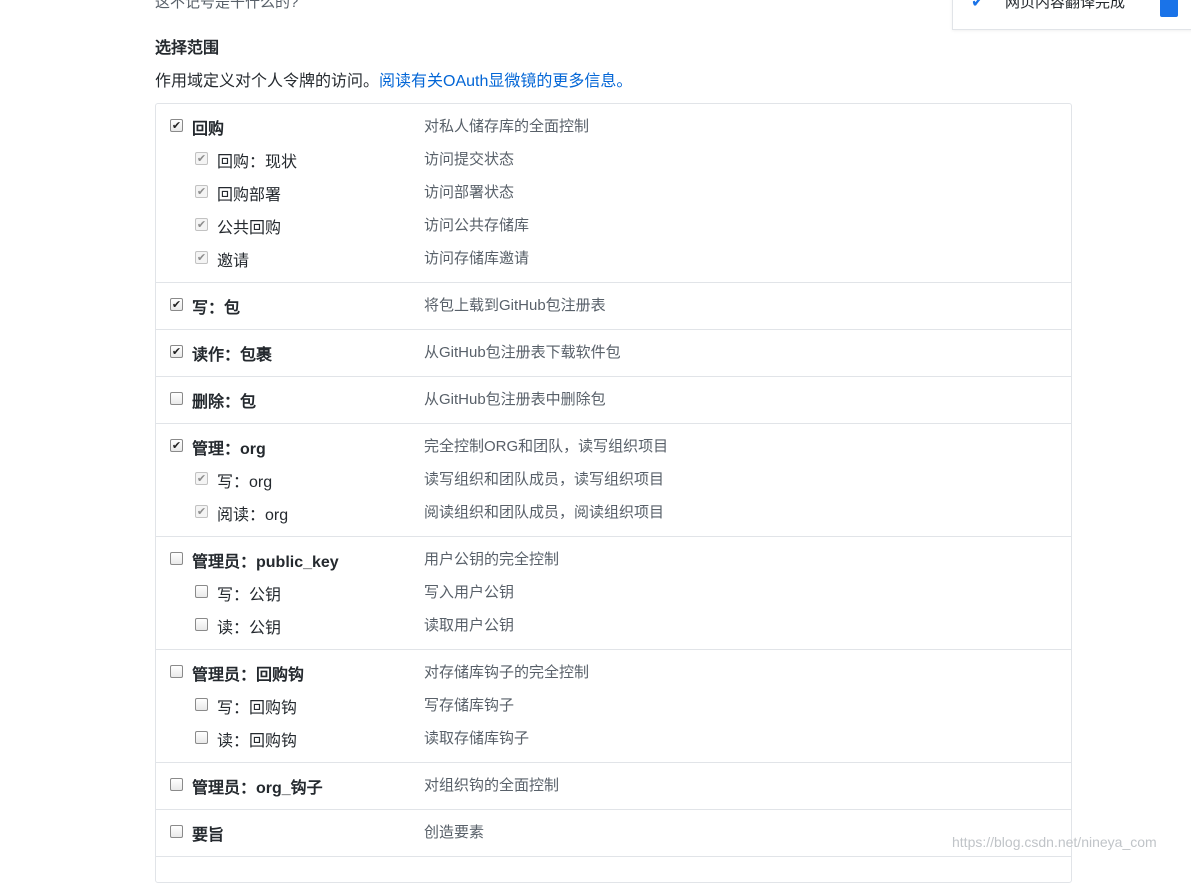  What do you see at coordinates (613, 261) in the screenshot?
I see `scope-child-row: ✔ 邀请 访问存储库邀请` at bounding box center [613, 261].